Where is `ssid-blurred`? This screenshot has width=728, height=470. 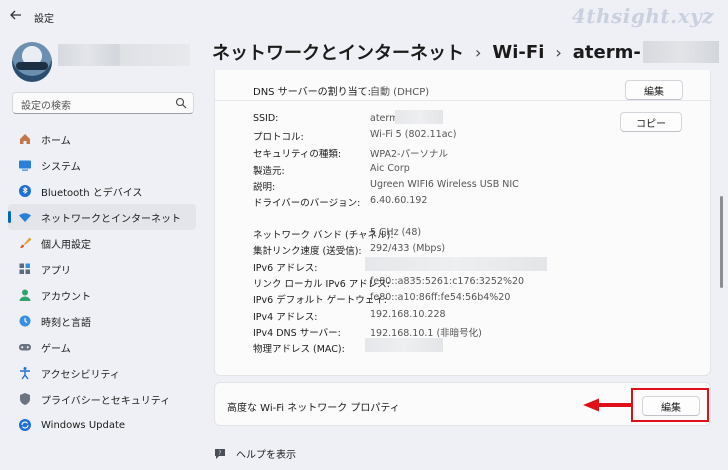
ssid-blurred is located at coordinates (680, 52).